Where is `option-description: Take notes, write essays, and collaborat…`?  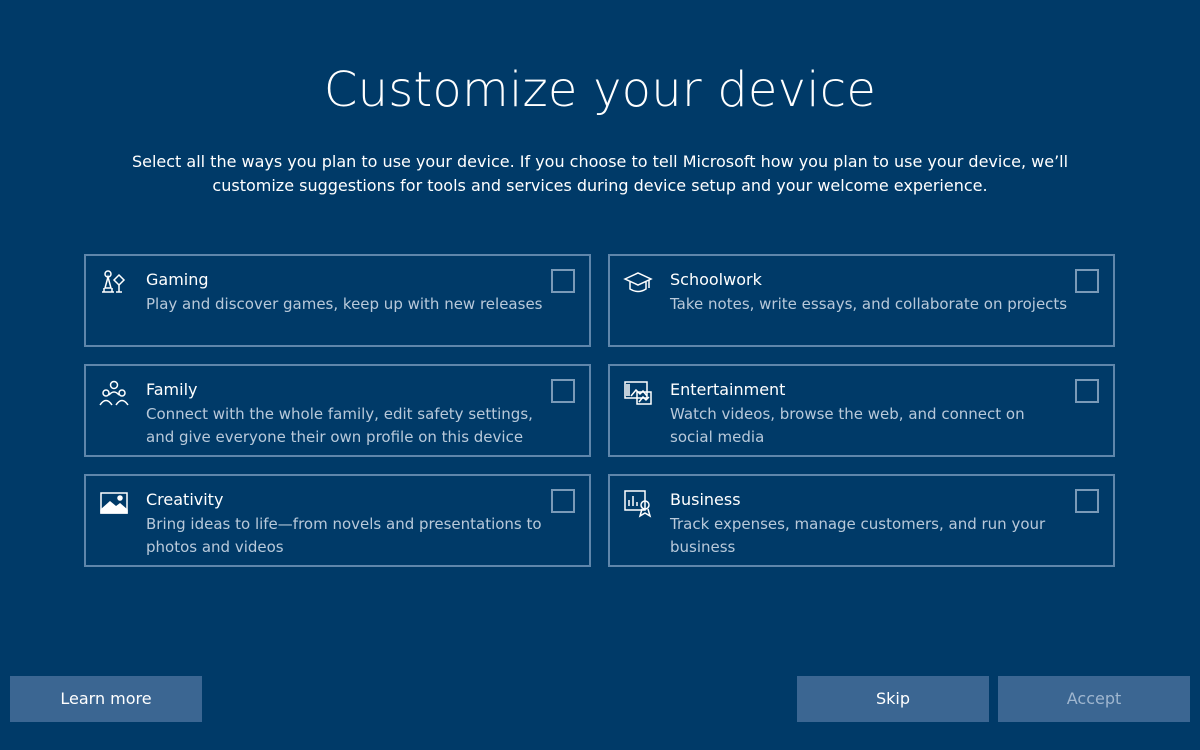
option-description: Take notes, write essays, and collaborat… is located at coordinates (869, 304).